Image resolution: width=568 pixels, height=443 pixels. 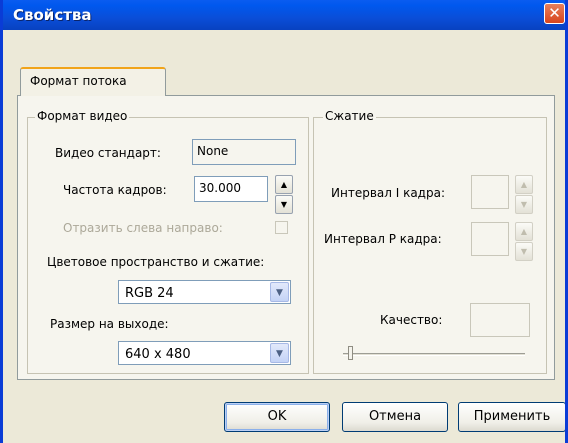 I want to click on i-frame-down-button: ▼, so click(x=524, y=204).